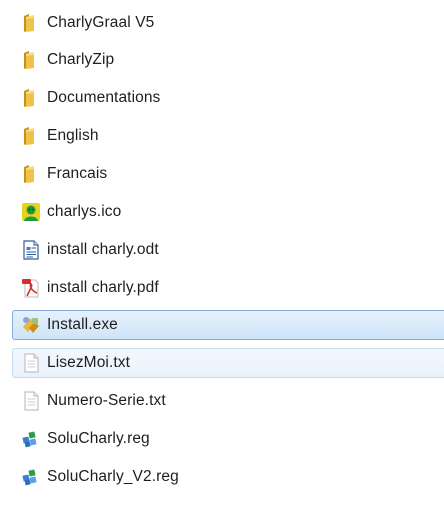  Describe the element at coordinates (228, 60) in the screenshot. I see `file-row-charlyzip: CharlyZip` at that location.